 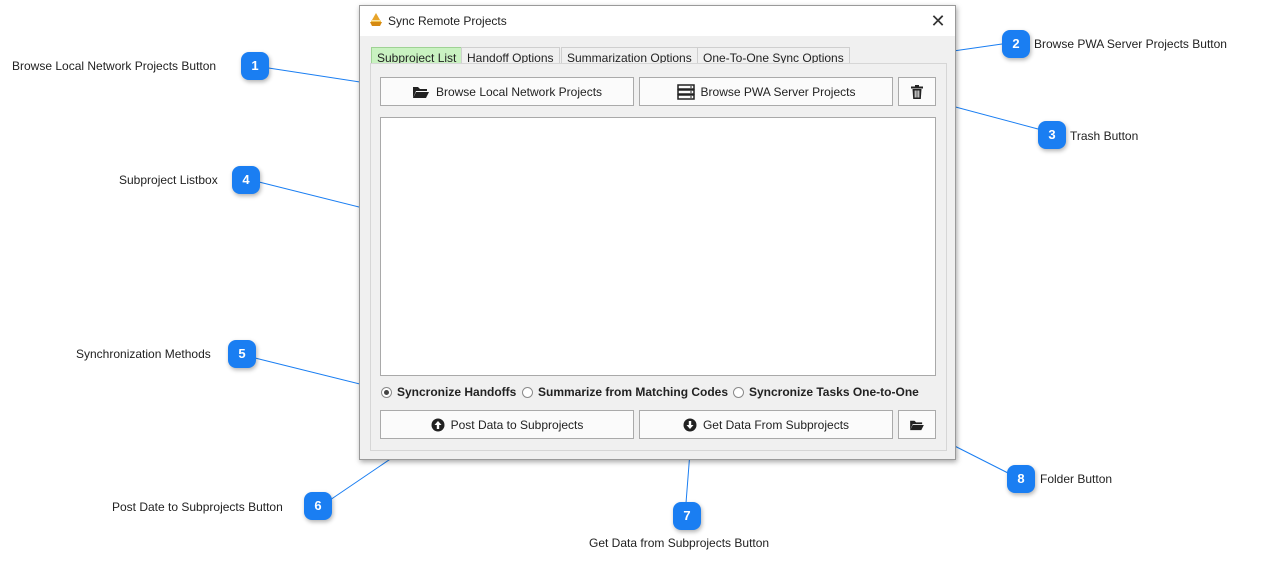 What do you see at coordinates (1076, 479) in the screenshot?
I see `callout-label-8: Folder Button` at bounding box center [1076, 479].